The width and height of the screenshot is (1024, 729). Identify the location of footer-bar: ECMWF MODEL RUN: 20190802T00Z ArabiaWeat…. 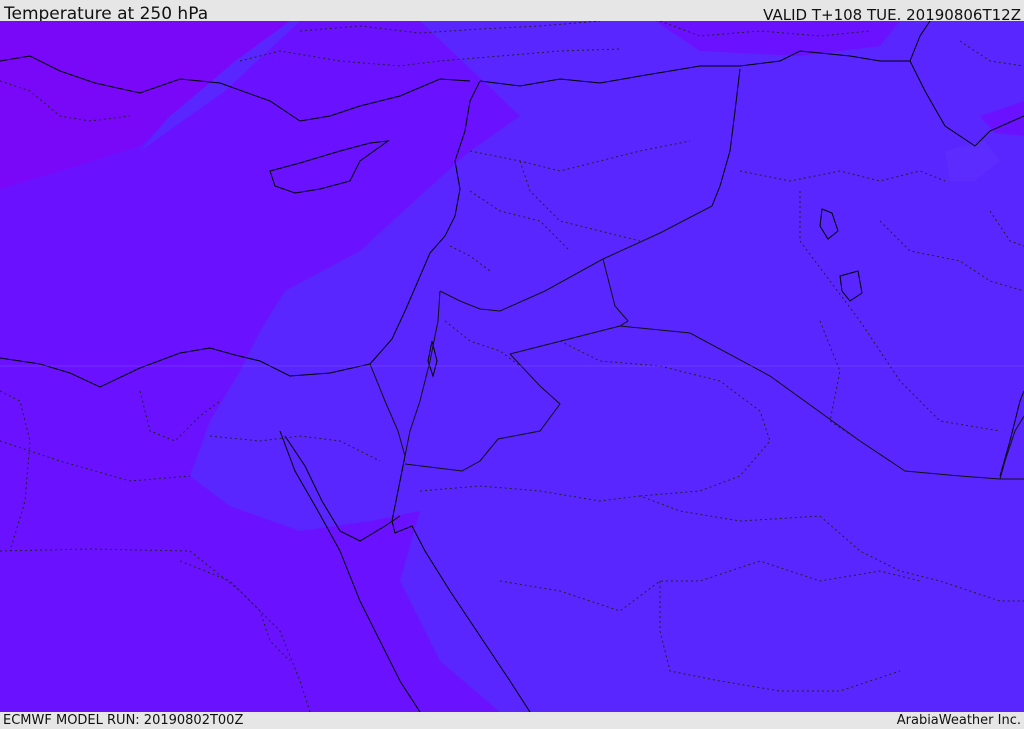
(512, 720).